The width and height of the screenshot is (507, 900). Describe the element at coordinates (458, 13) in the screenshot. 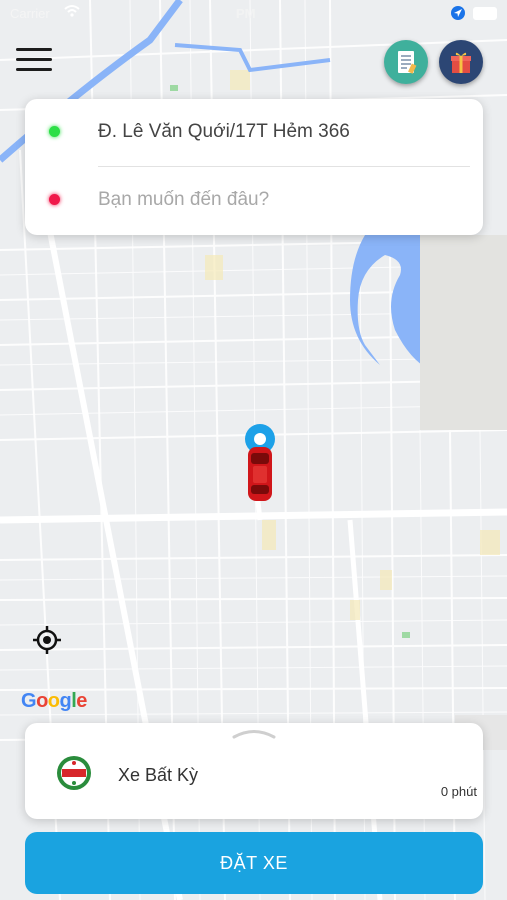

I see `location-arrow-icon` at that location.